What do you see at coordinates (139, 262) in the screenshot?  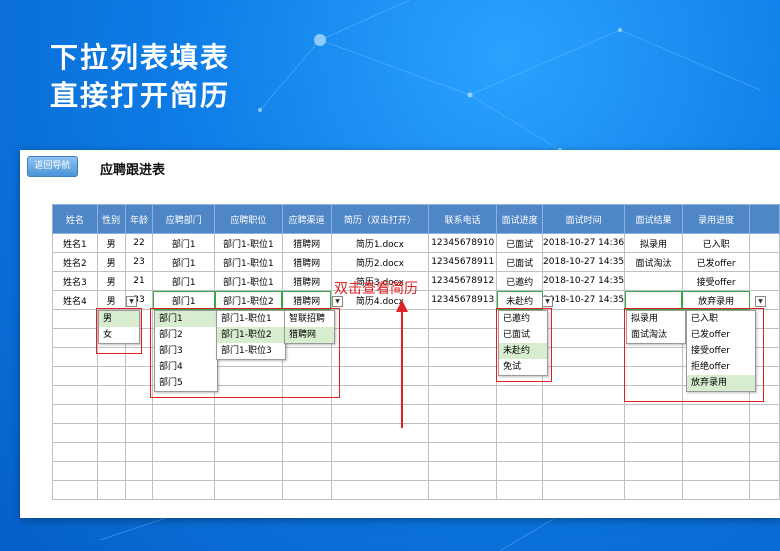 I see `table-cell: 23` at bounding box center [139, 262].